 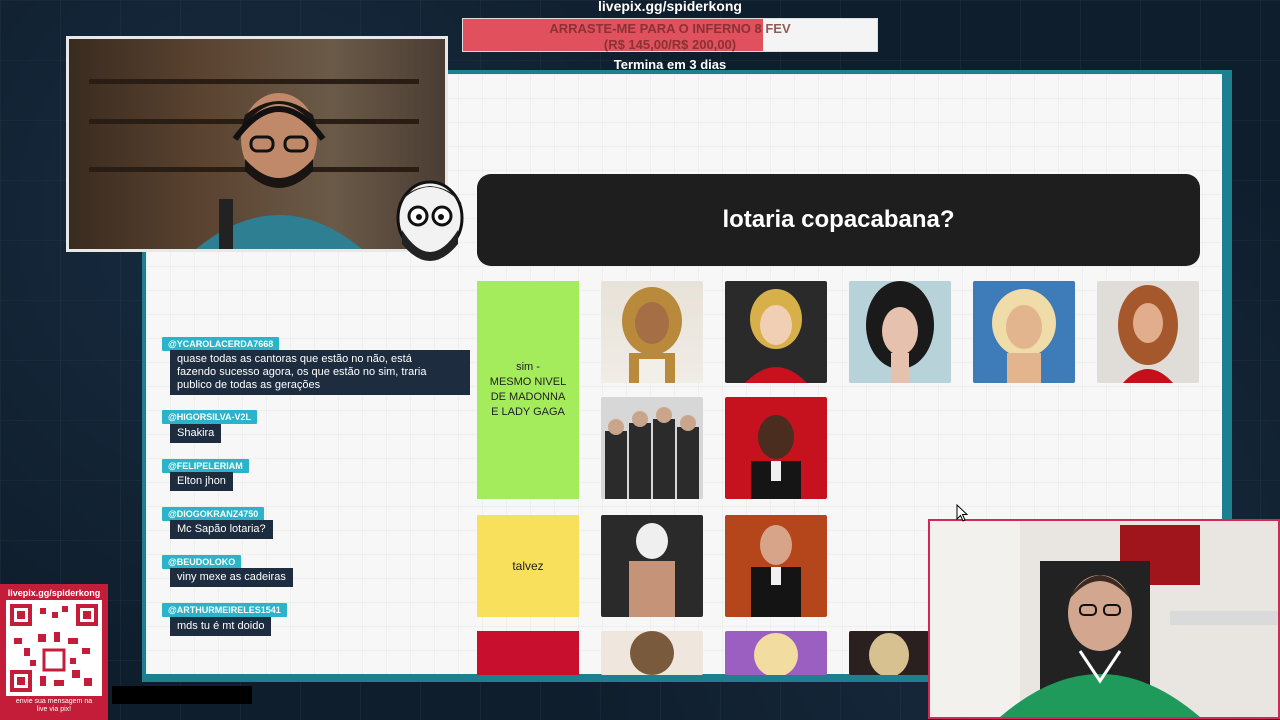 I want to click on goal-amount: (R$ 145,00/R$ 200,00), so click(x=670, y=44).